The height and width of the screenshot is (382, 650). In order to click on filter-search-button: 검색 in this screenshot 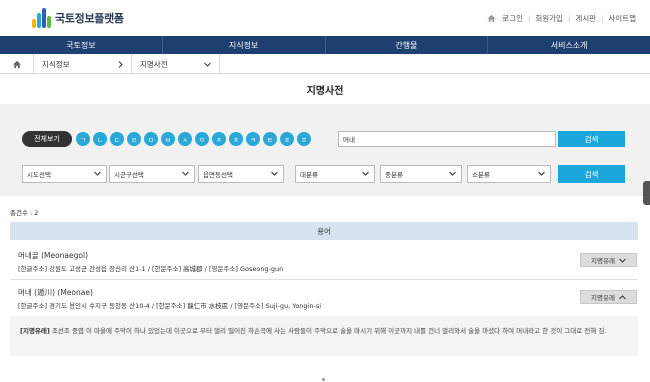, I will do `click(591, 174)`.